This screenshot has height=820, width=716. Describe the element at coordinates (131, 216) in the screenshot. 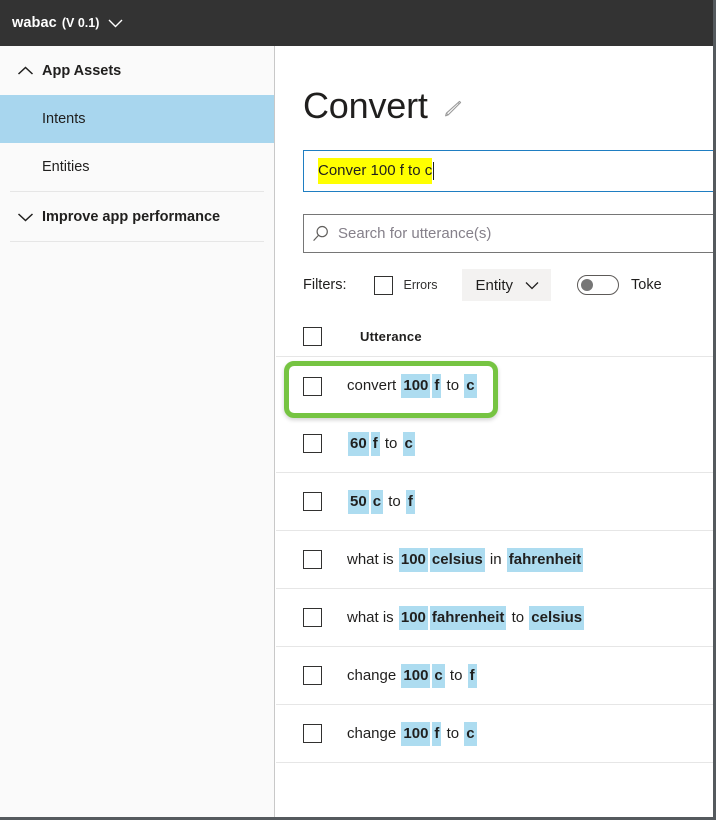

I see `sidebar-group-label: Improve app performance` at that location.